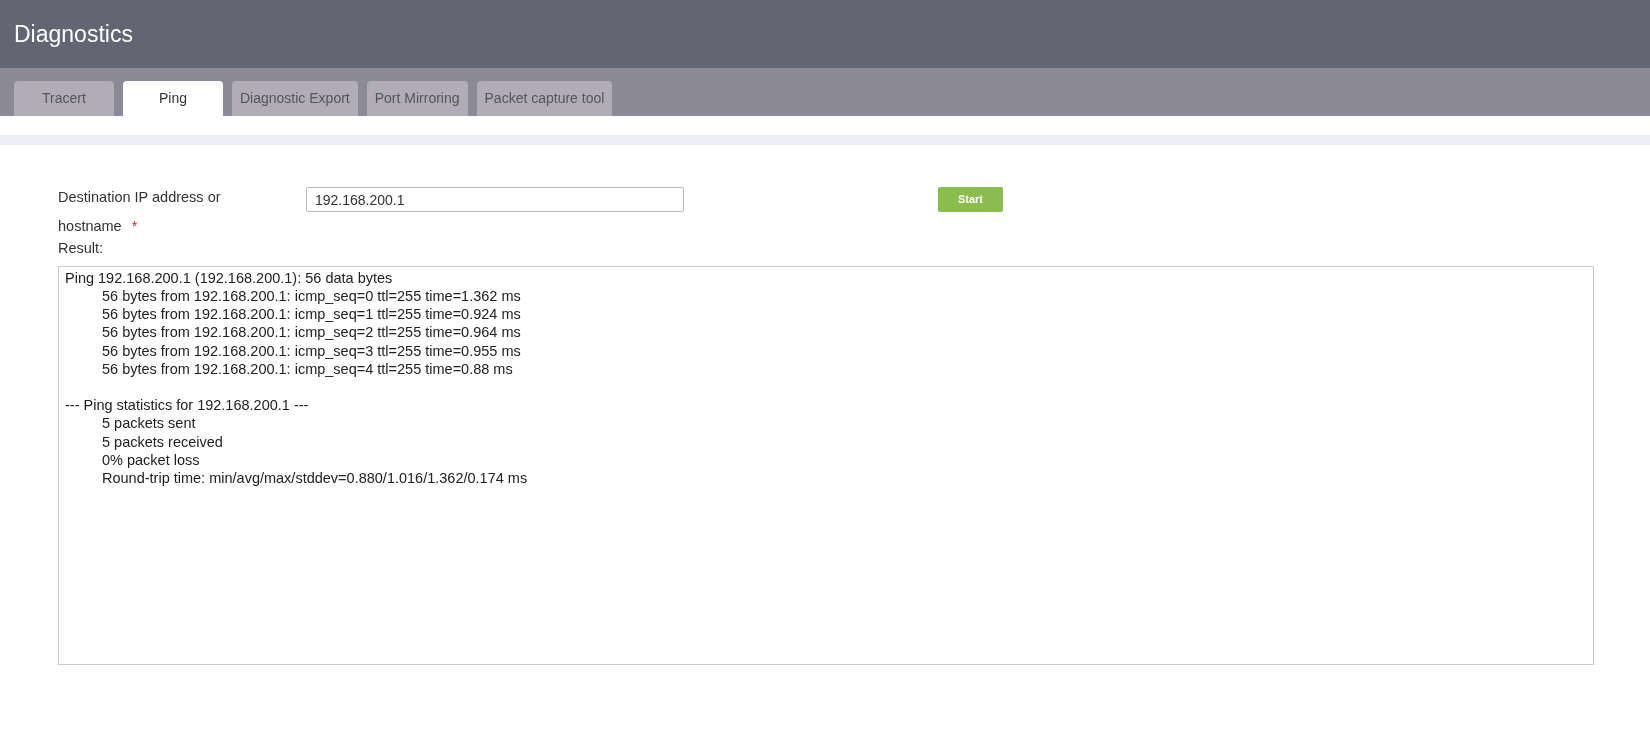 This screenshot has height=741, width=1650. What do you see at coordinates (149, 423) in the screenshot?
I see `output-line: 5 packets sent` at bounding box center [149, 423].